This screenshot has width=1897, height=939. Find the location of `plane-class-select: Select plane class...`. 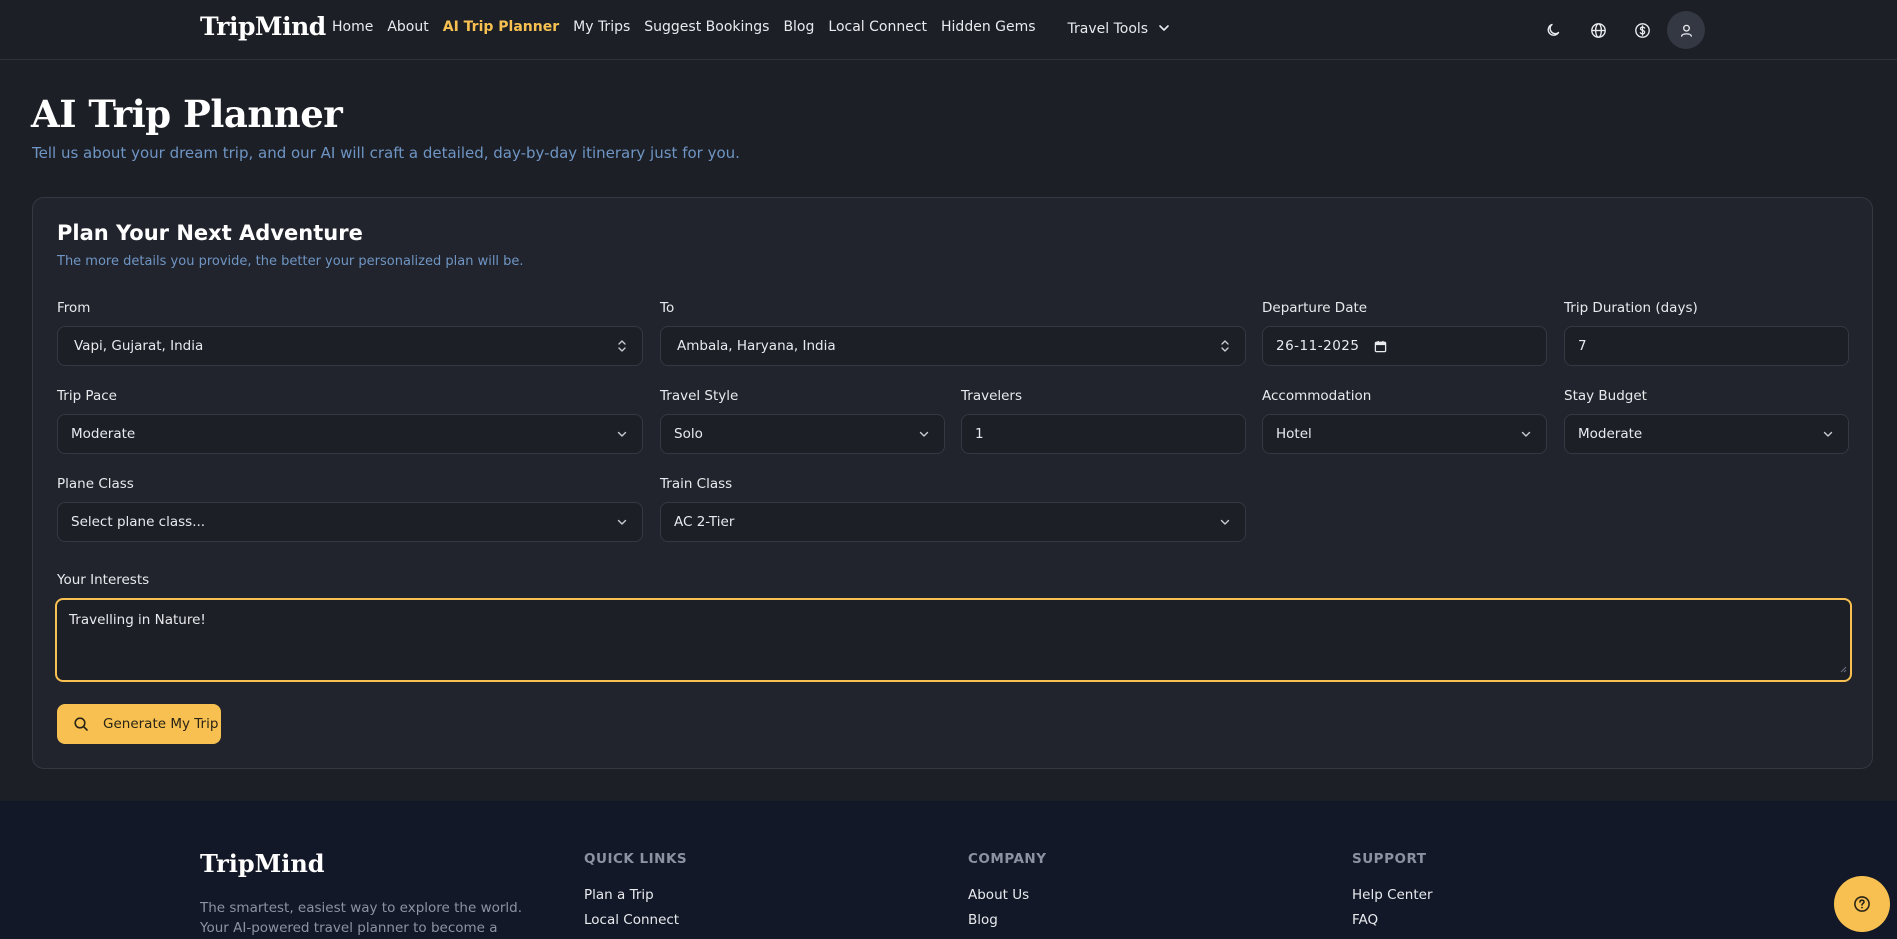

plane-class-select: Select plane class... is located at coordinates (350, 522).